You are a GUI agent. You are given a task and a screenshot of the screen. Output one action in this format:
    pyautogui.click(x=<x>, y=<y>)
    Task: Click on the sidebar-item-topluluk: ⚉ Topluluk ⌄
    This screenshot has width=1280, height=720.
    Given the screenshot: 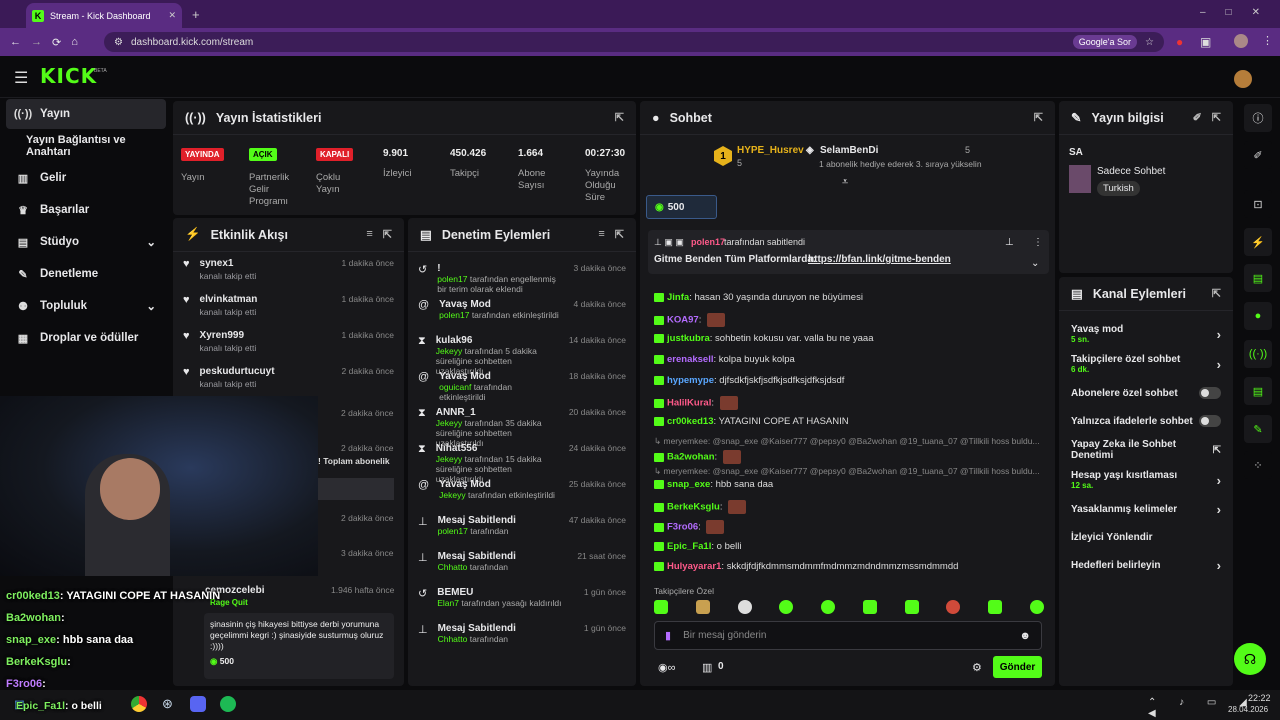 What is the action you would take?
    pyautogui.click(x=86, y=306)
    